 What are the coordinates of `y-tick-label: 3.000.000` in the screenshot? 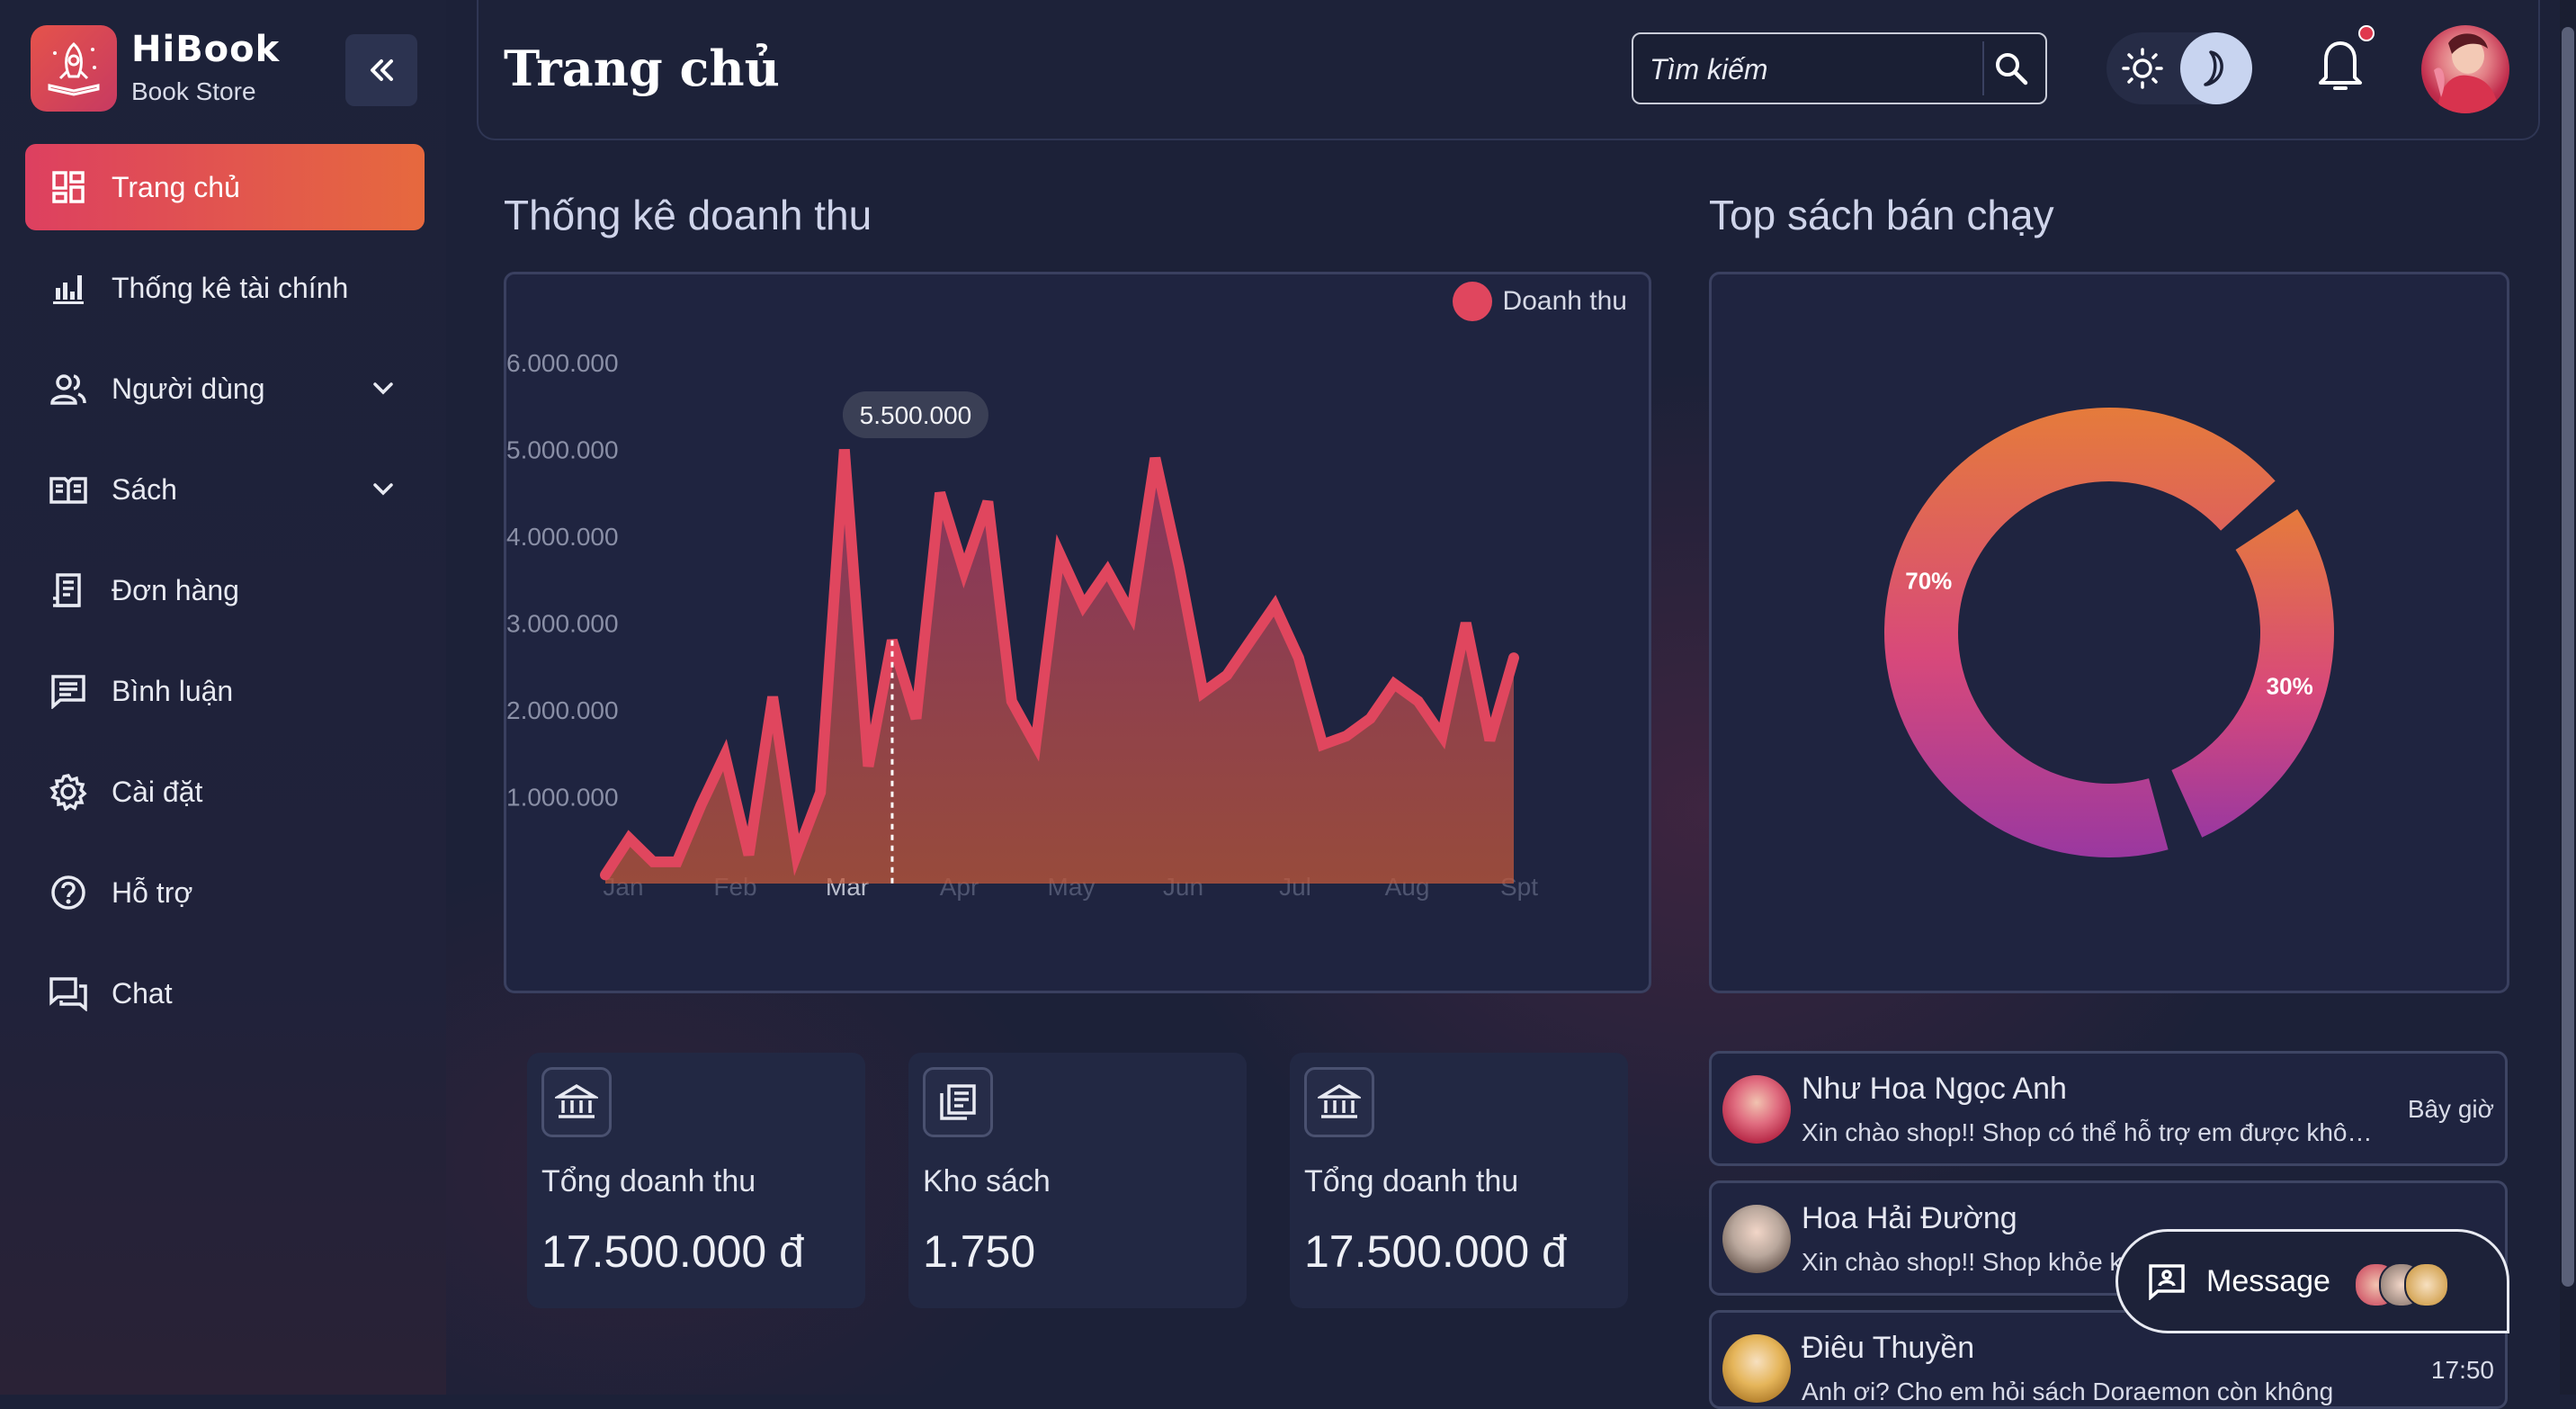 It's located at (562, 624).